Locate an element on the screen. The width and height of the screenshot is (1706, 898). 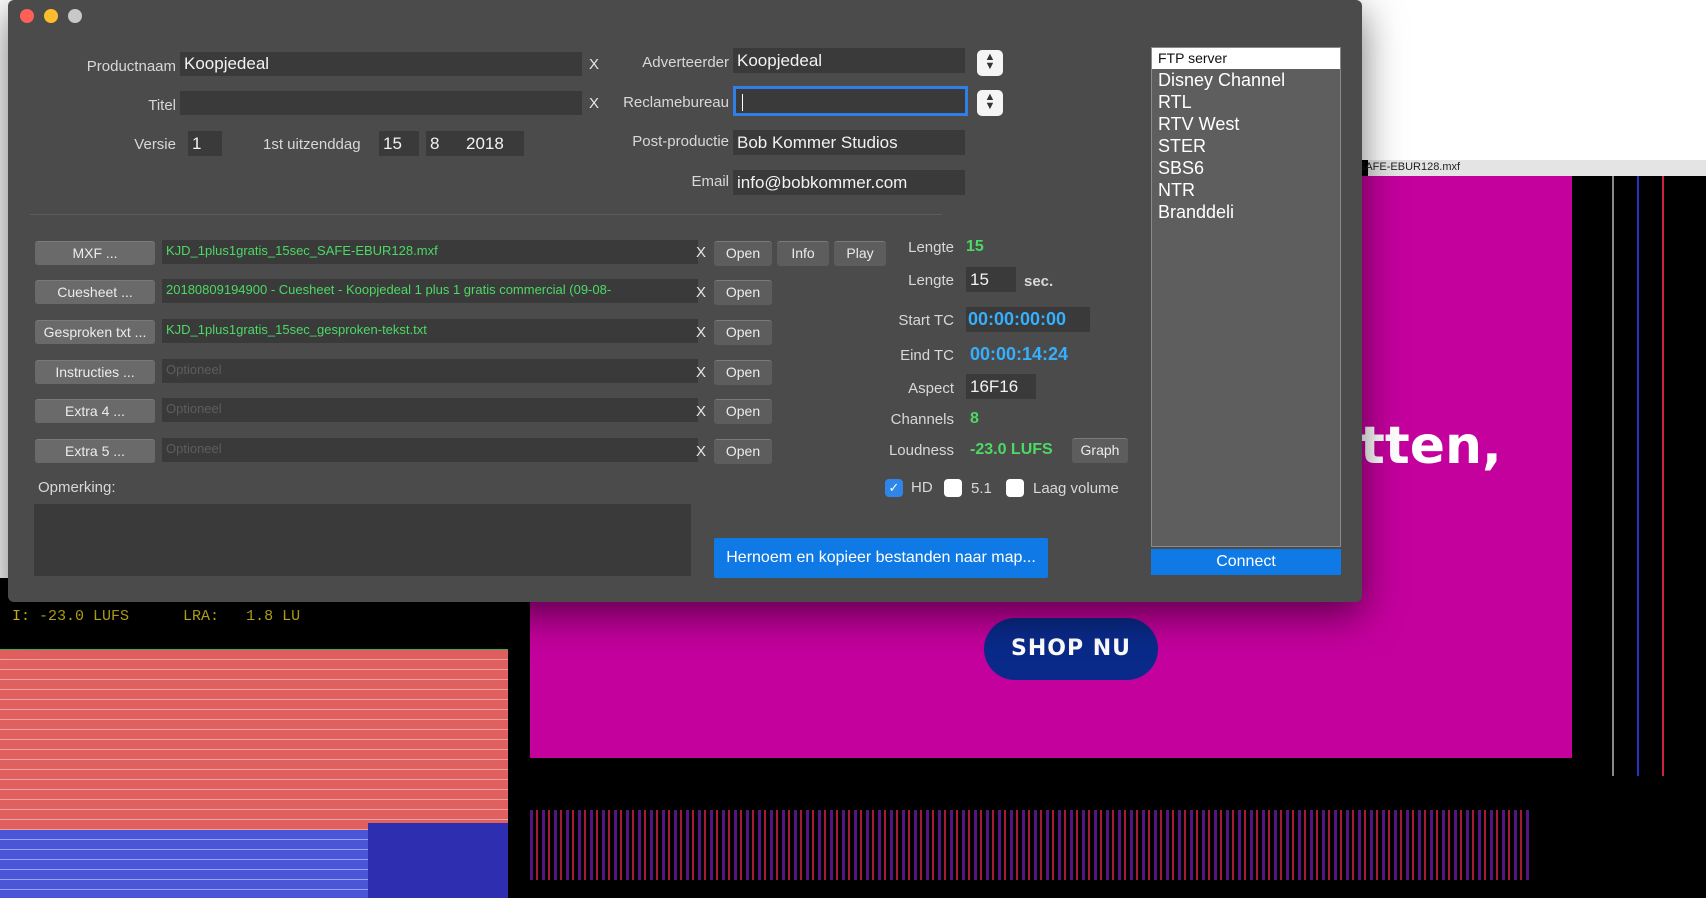
instructies-field: Optioneel is located at coordinates (430, 371).